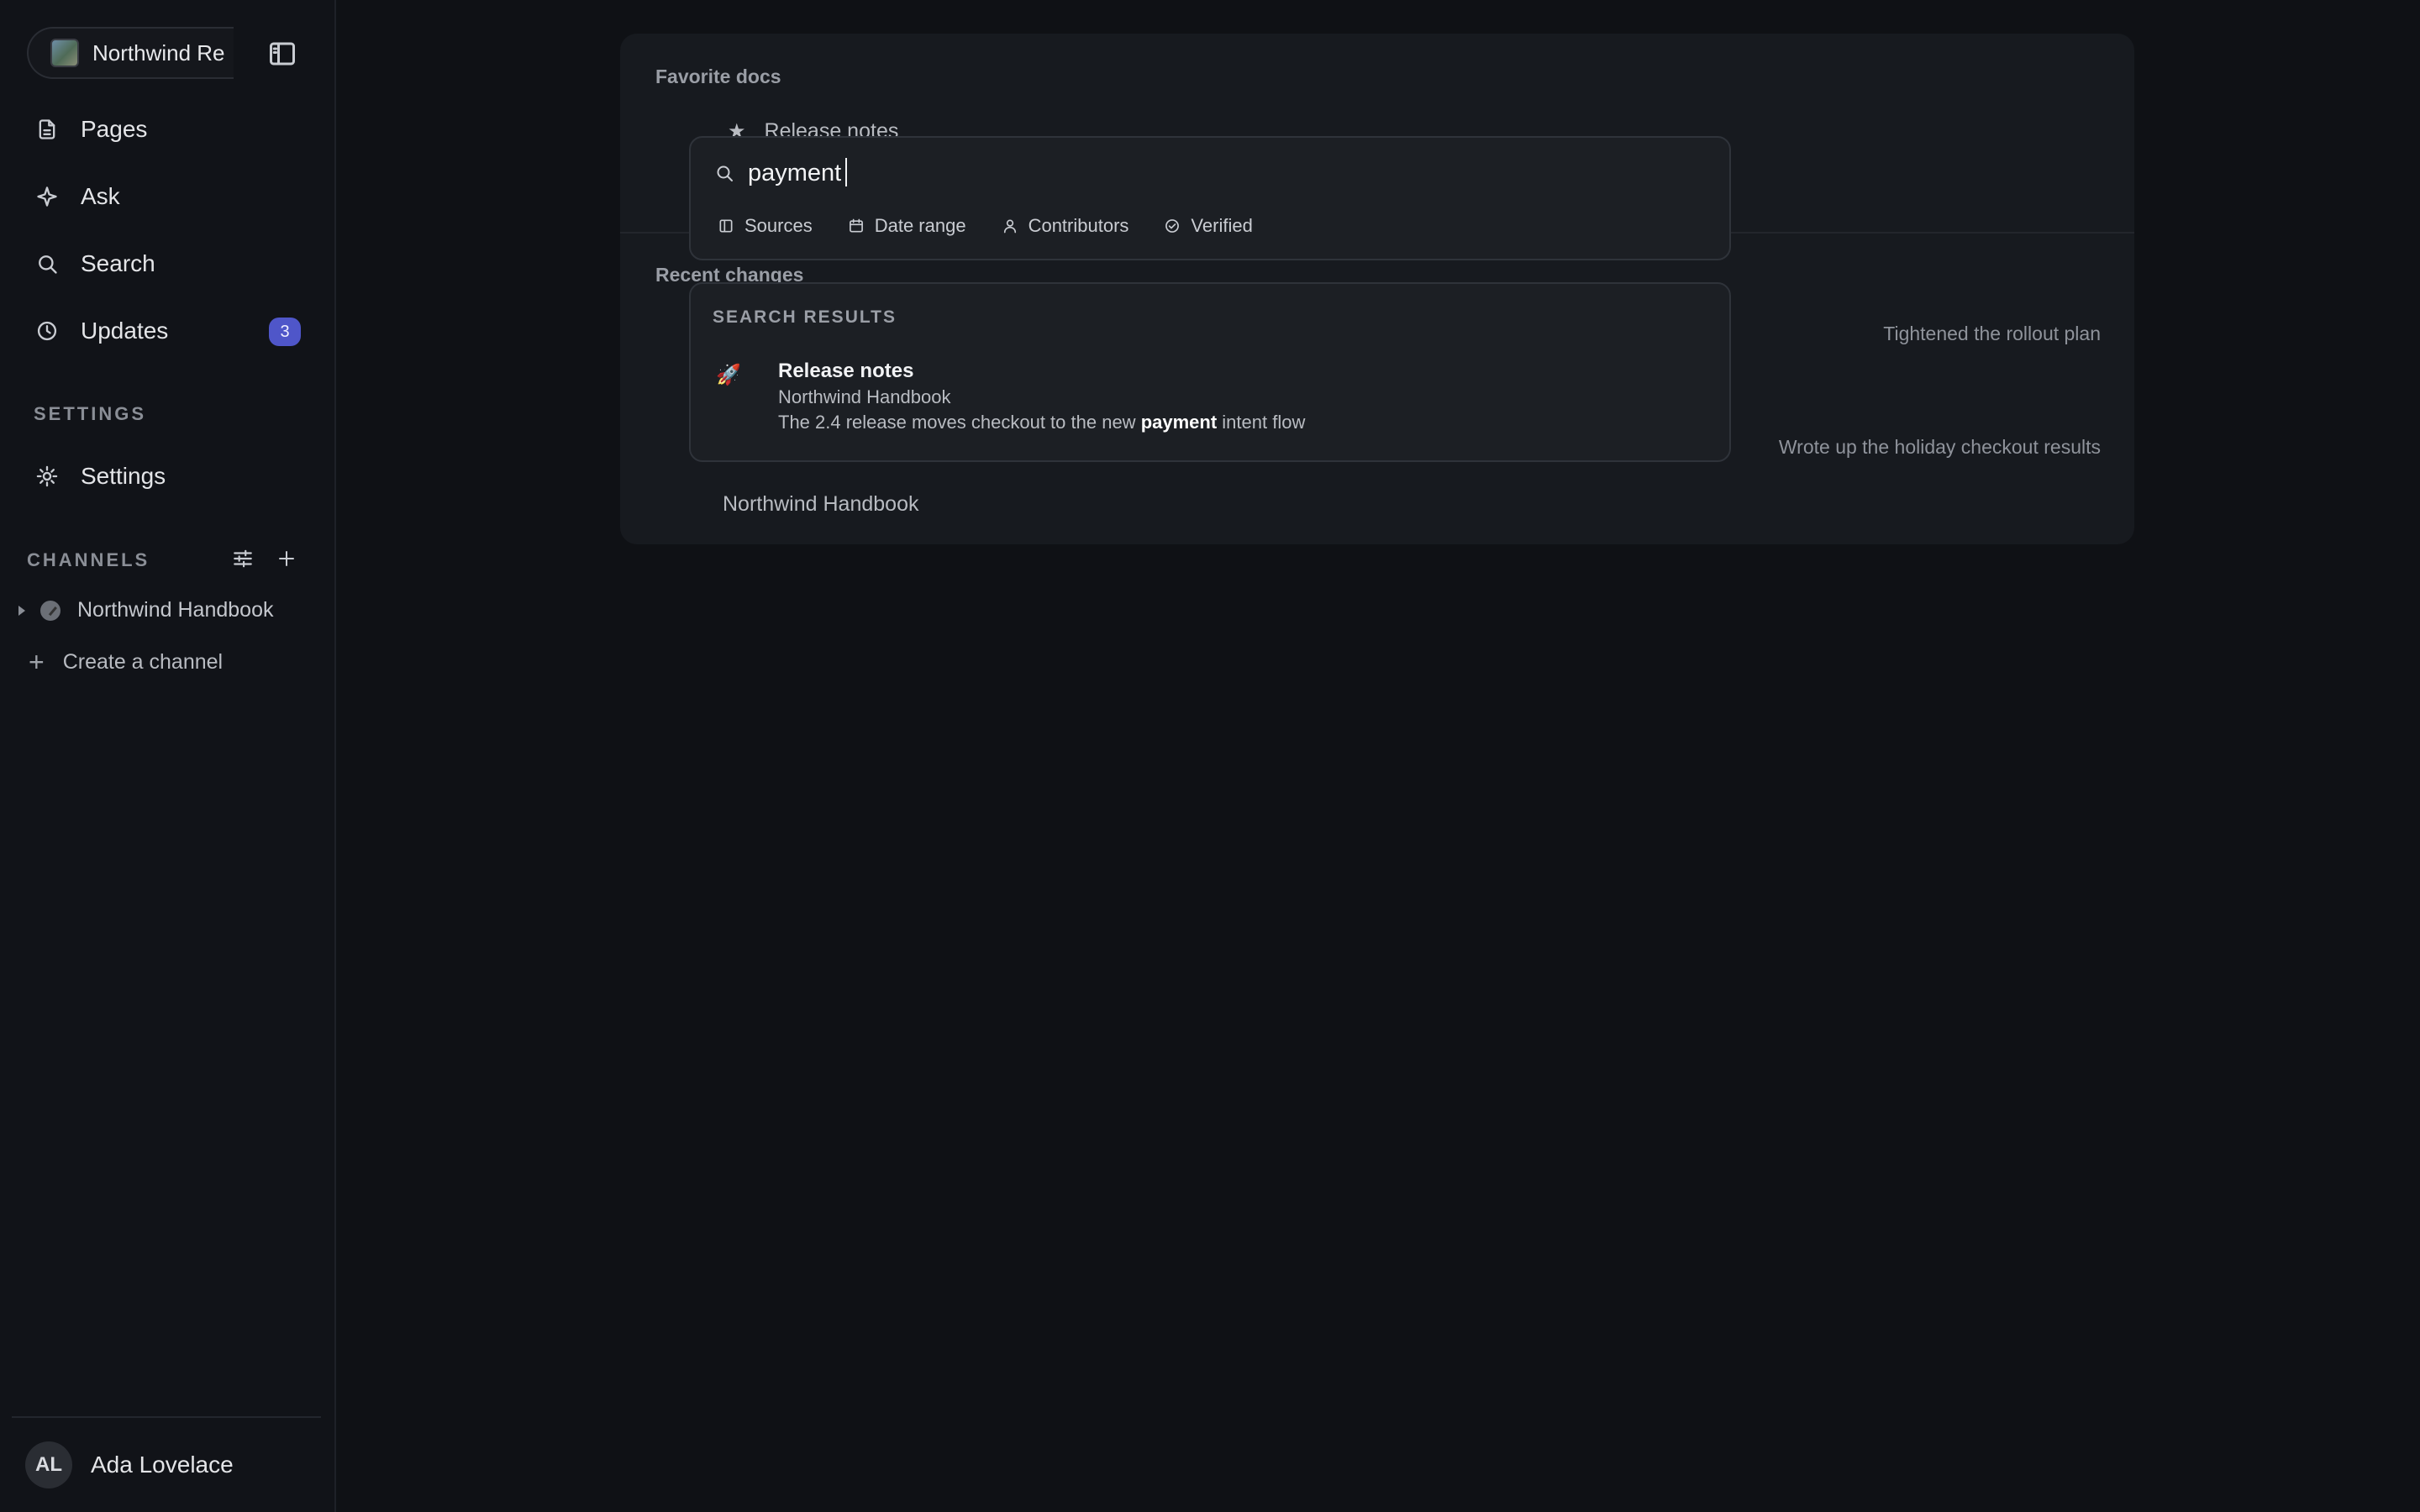 The width and height of the screenshot is (2420, 1512). What do you see at coordinates (47, 476) in the screenshot?
I see `gear-icon` at bounding box center [47, 476].